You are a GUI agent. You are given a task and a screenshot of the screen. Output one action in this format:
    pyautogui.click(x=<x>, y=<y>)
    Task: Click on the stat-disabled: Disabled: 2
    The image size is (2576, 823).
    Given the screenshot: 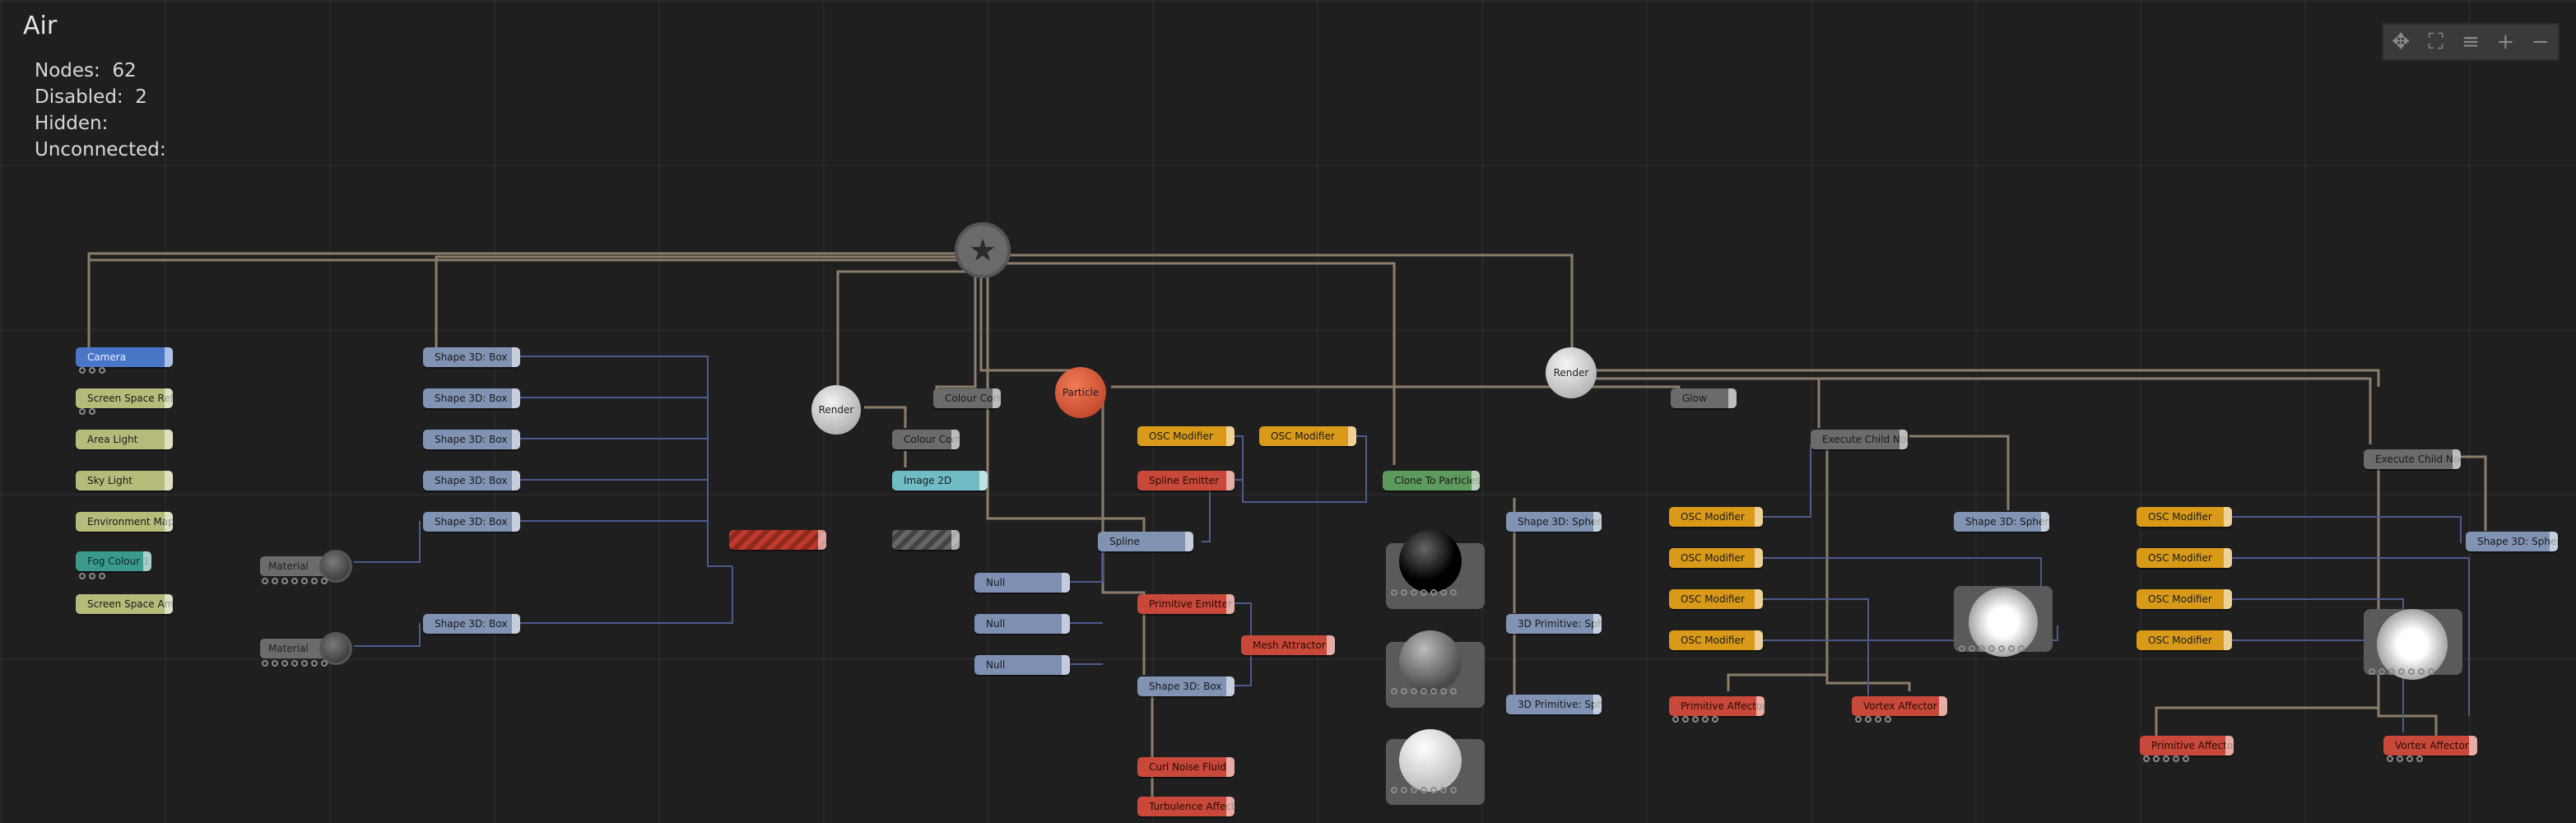 What is the action you would take?
    pyautogui.click(x=106, y=97)
    